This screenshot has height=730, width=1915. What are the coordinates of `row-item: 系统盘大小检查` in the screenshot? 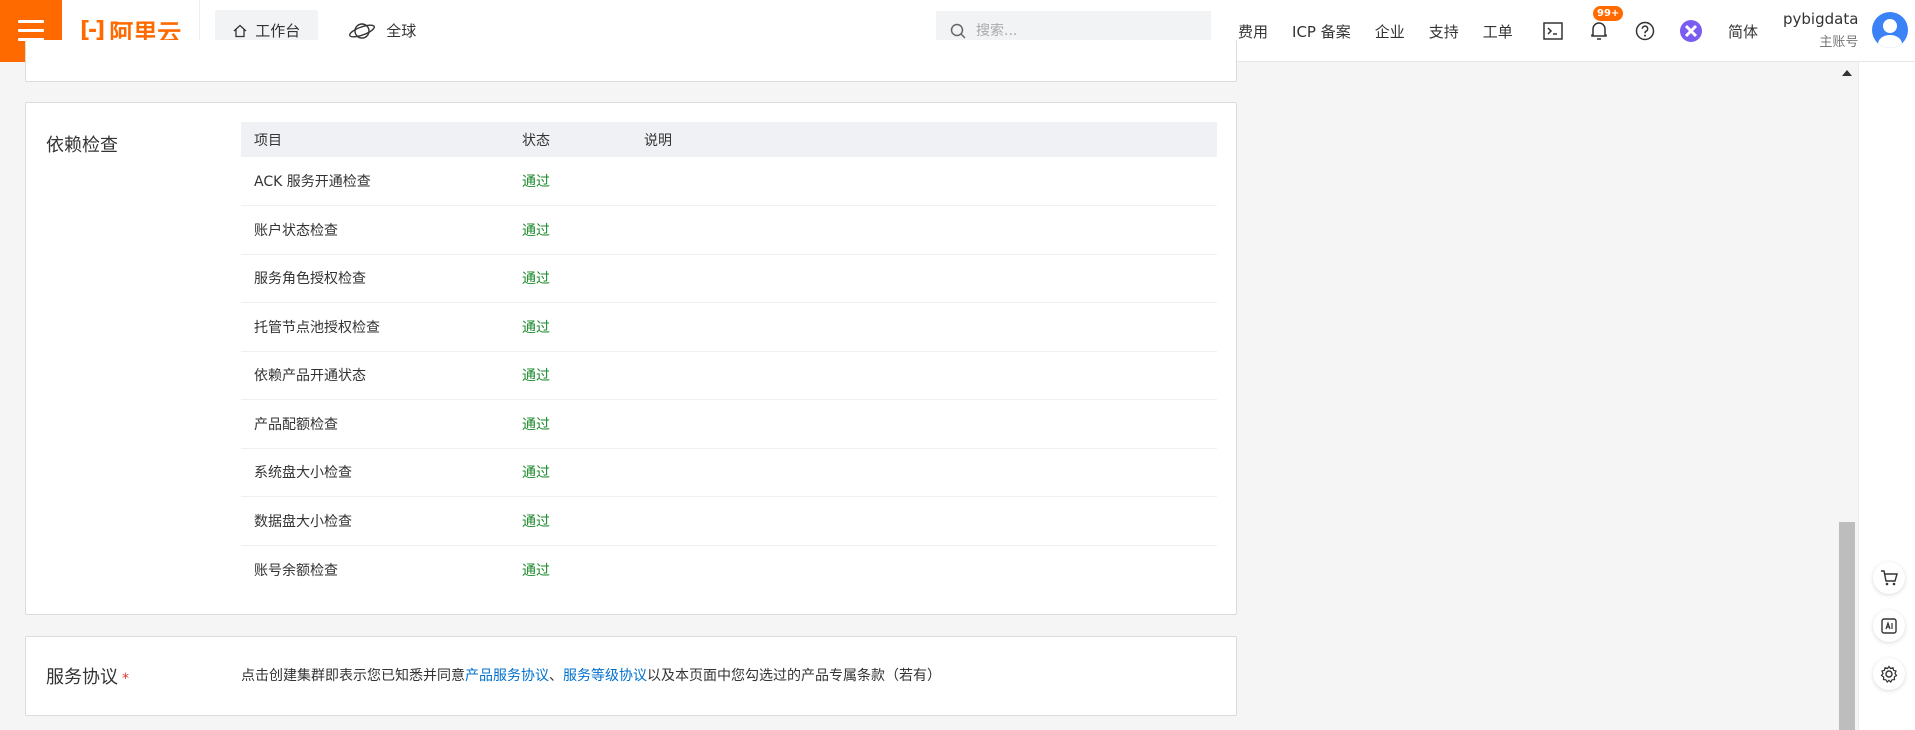 It's located at (375, 472).